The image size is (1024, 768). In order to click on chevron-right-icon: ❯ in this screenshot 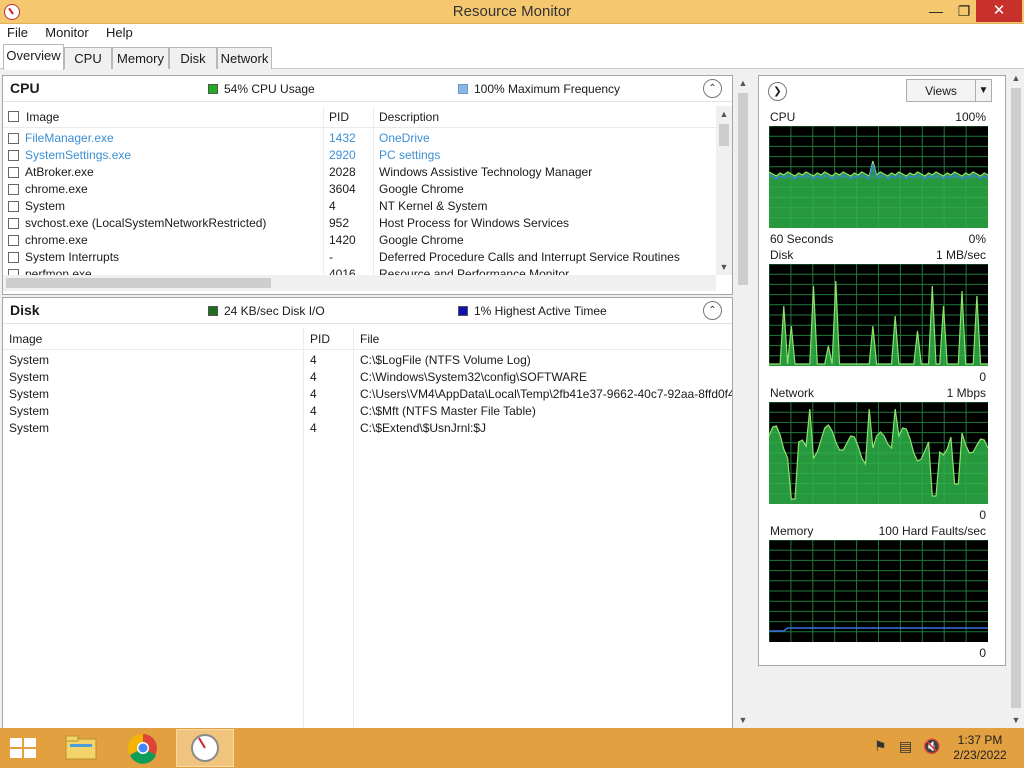, I will do `click(777, 91)`.